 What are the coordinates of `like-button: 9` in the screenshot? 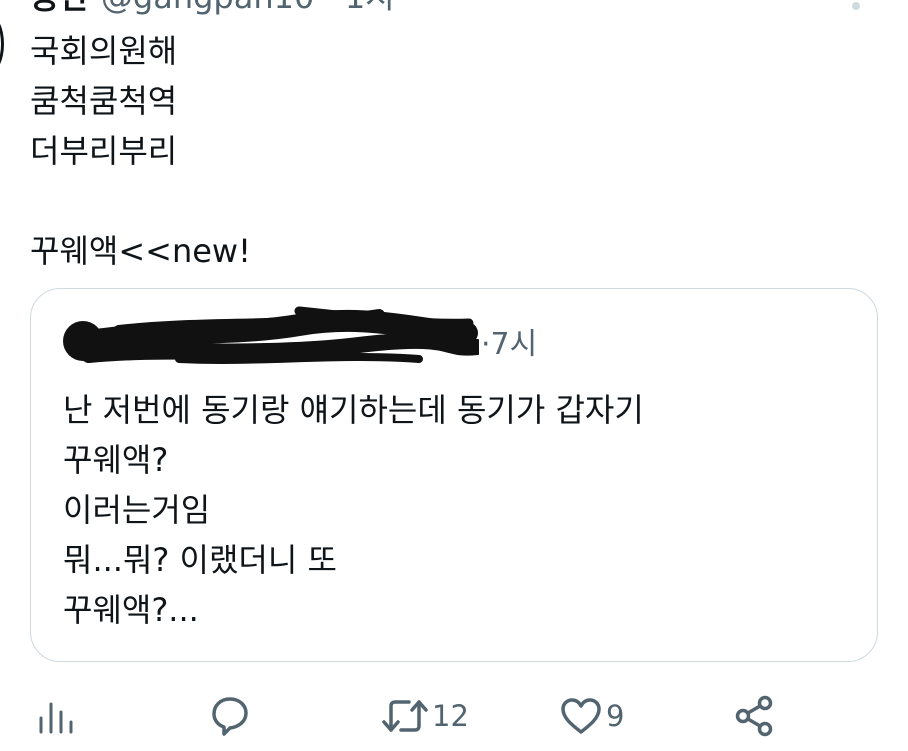 It's located at (592, 716).